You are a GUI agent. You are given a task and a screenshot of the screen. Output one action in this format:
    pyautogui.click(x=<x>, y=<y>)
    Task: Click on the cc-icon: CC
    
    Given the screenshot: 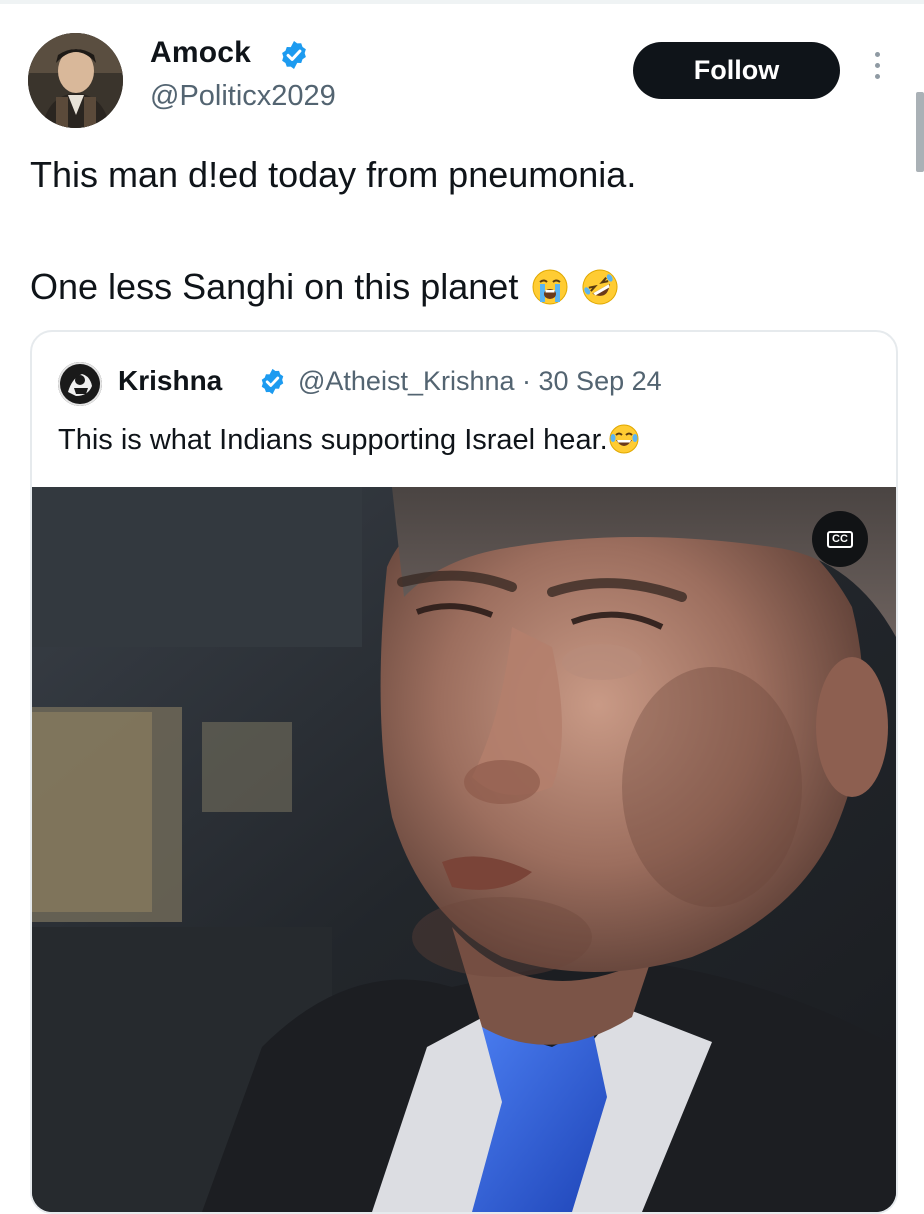 What is the action you would take?
    pyautogui.click(x=840, y=539)
    